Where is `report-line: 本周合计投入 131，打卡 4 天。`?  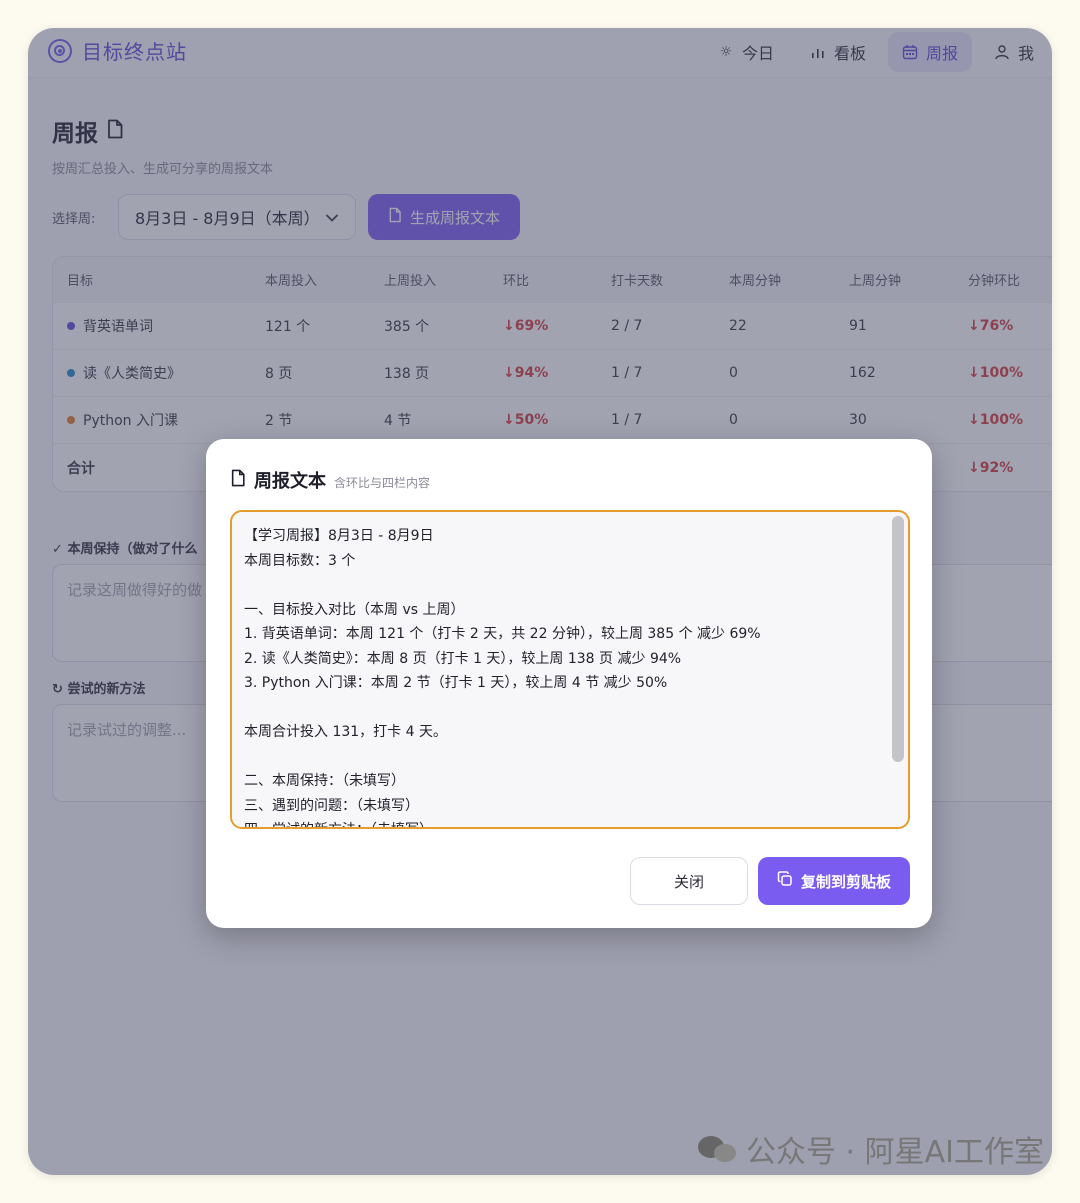 report-line: 本周合计投入 131，打卡 4 天。 is located at coordinates (345, 732).